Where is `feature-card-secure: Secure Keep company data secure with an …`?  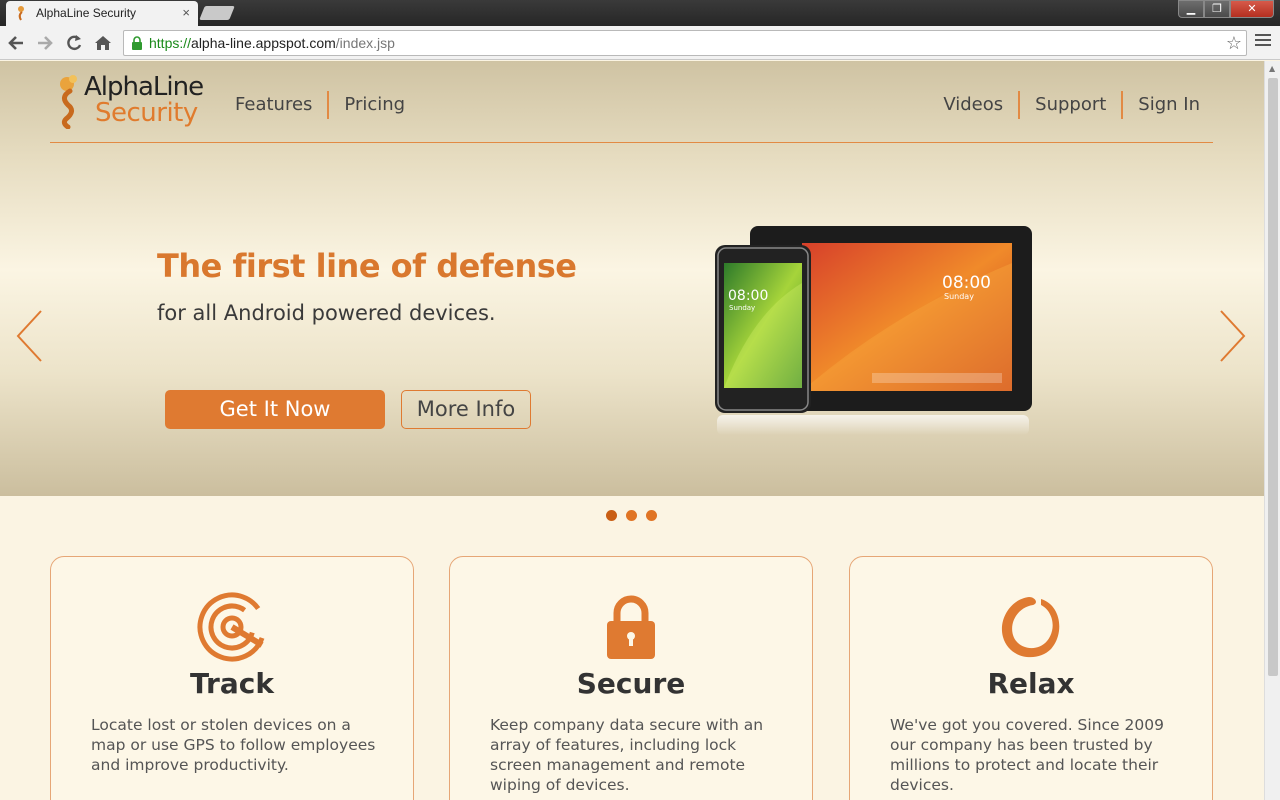 feature-card-secure: Secure Keep company data secure with an … is located at coordinates (631, 678).